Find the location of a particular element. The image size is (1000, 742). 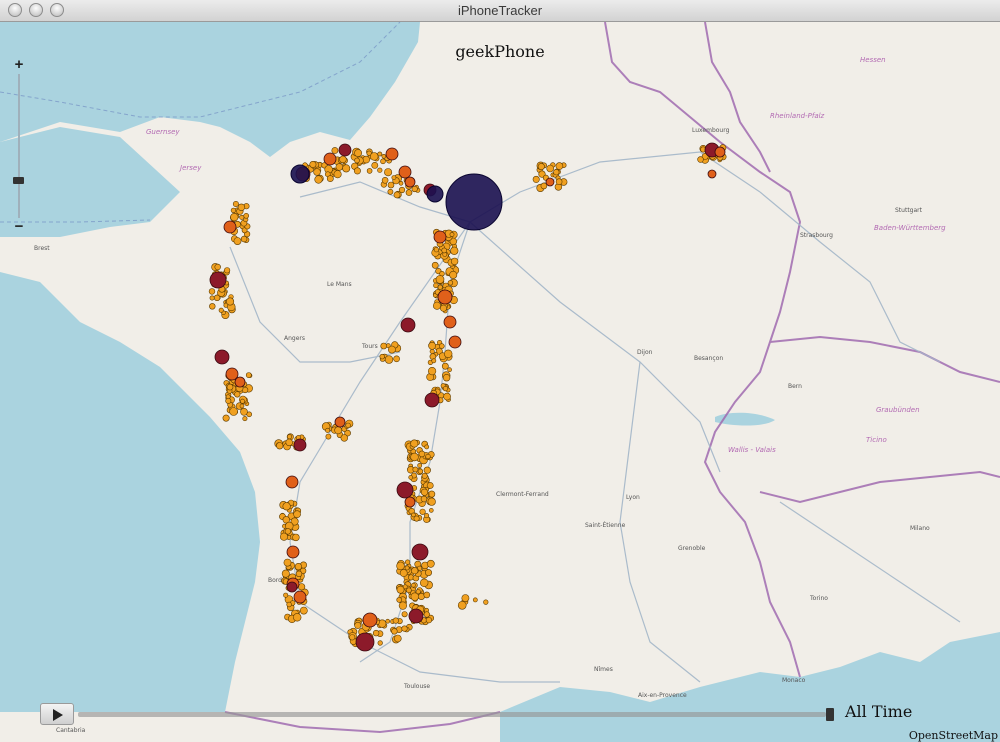

title-bar: iPhoneTracker is located at coordinates (500, 11).